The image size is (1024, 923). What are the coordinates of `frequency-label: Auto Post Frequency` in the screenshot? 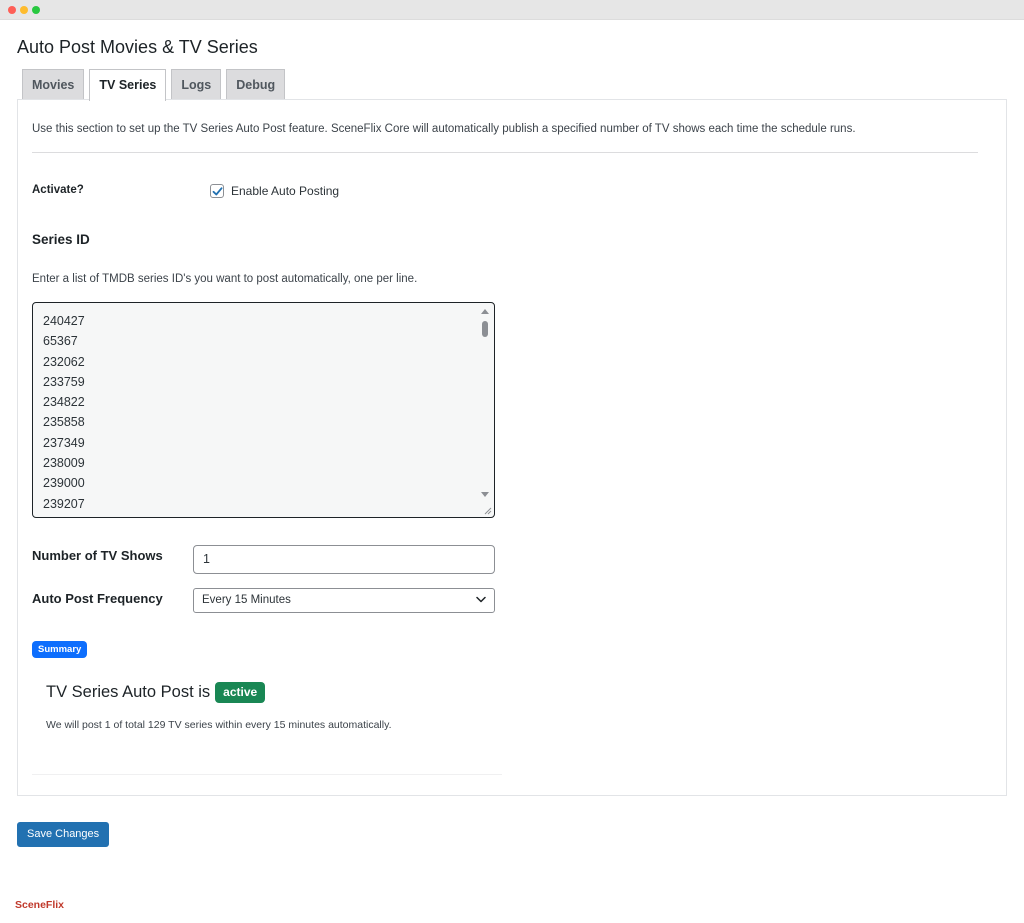 It's located at (97, 598).